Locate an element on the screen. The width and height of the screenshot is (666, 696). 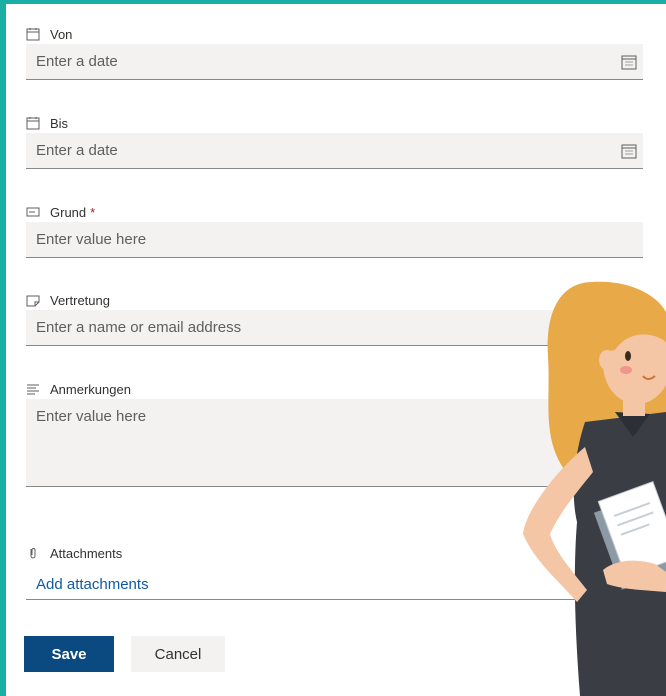
bis-label-row: Bis is located at coordinates (334, 123).